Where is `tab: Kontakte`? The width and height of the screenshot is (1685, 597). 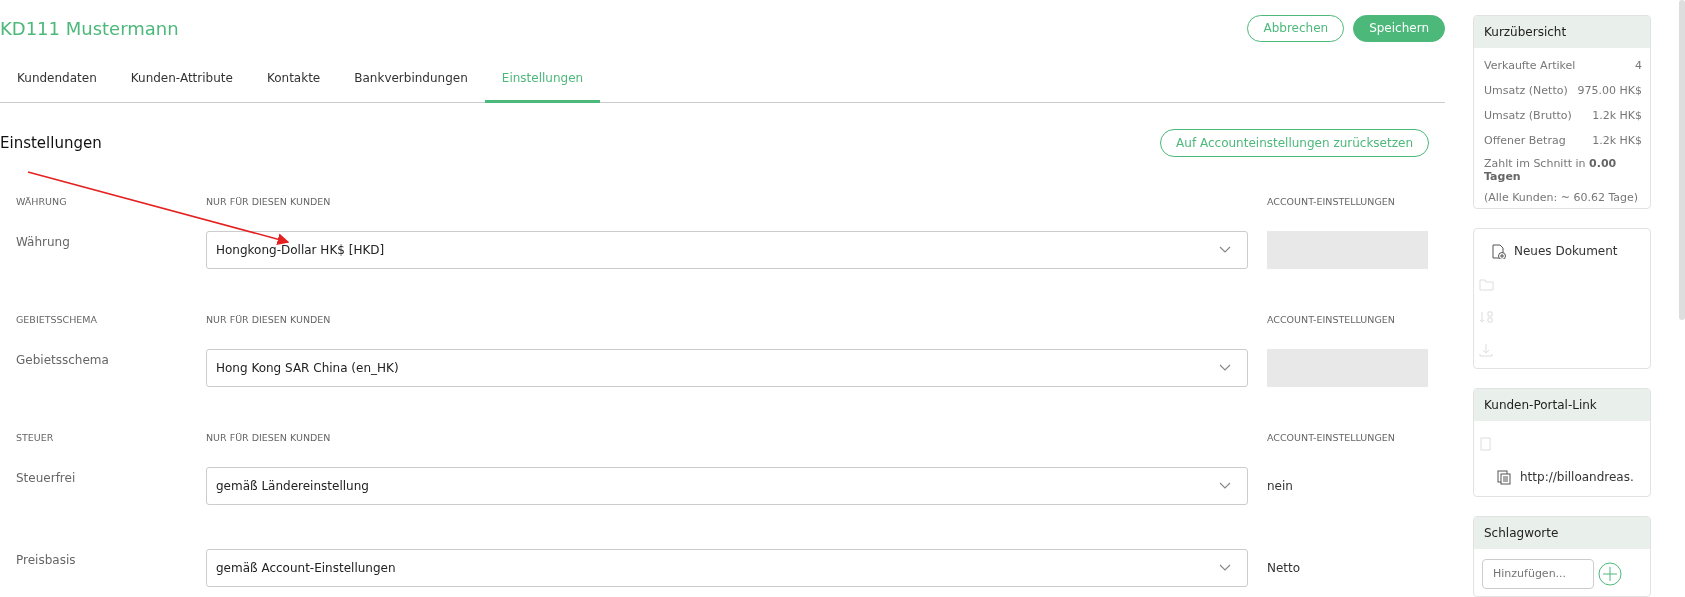
tab: Kontakte is located at coordinates (293, 79).